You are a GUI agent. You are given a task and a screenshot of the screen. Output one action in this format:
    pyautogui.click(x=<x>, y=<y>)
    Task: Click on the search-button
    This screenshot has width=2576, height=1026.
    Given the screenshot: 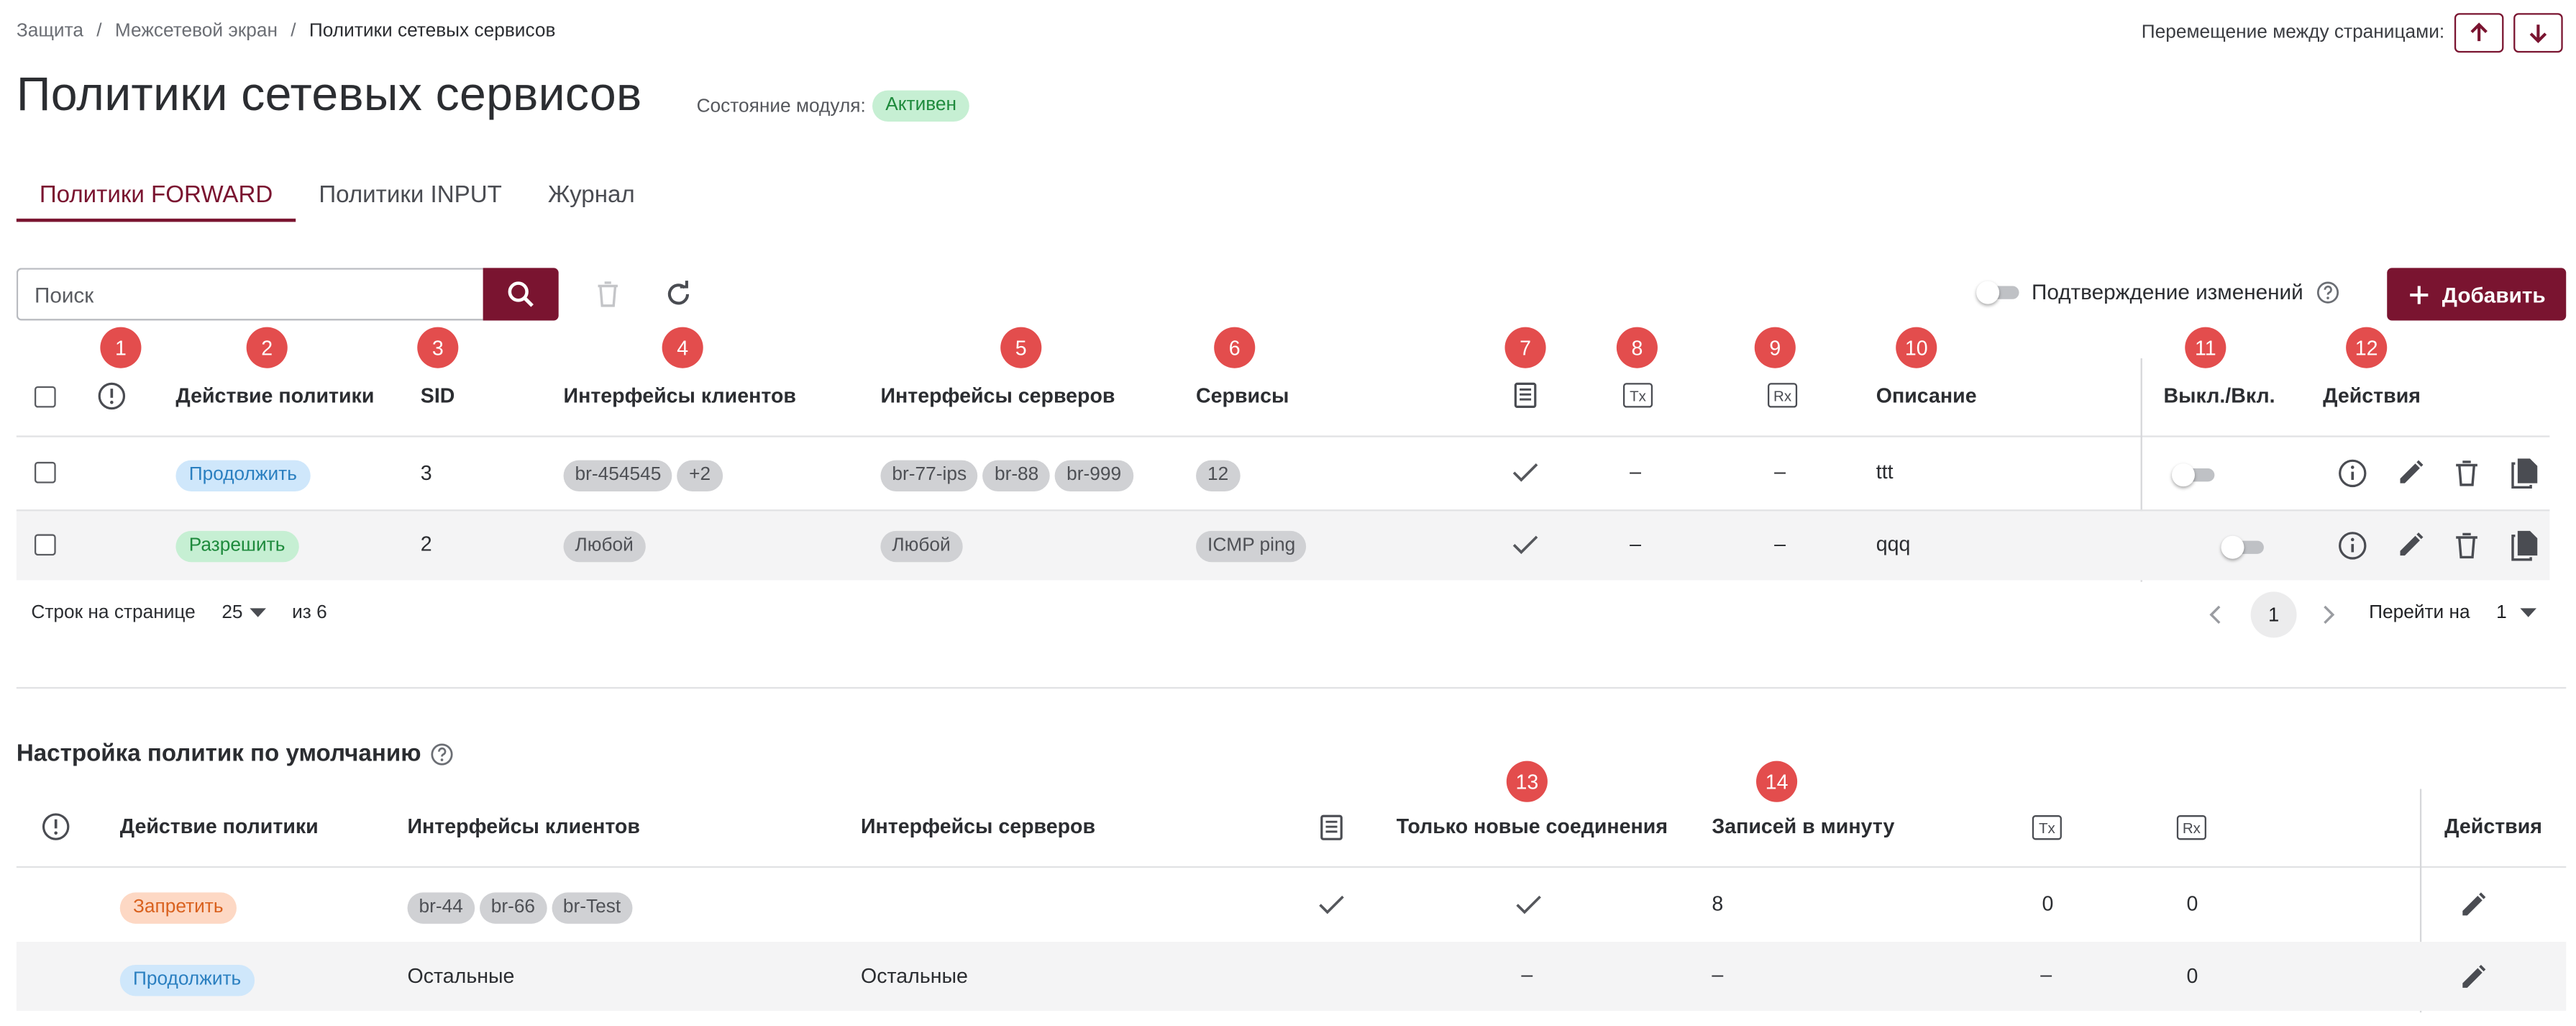 What is the action you would take?
    pyautogui.click(x=521, y=294)
    